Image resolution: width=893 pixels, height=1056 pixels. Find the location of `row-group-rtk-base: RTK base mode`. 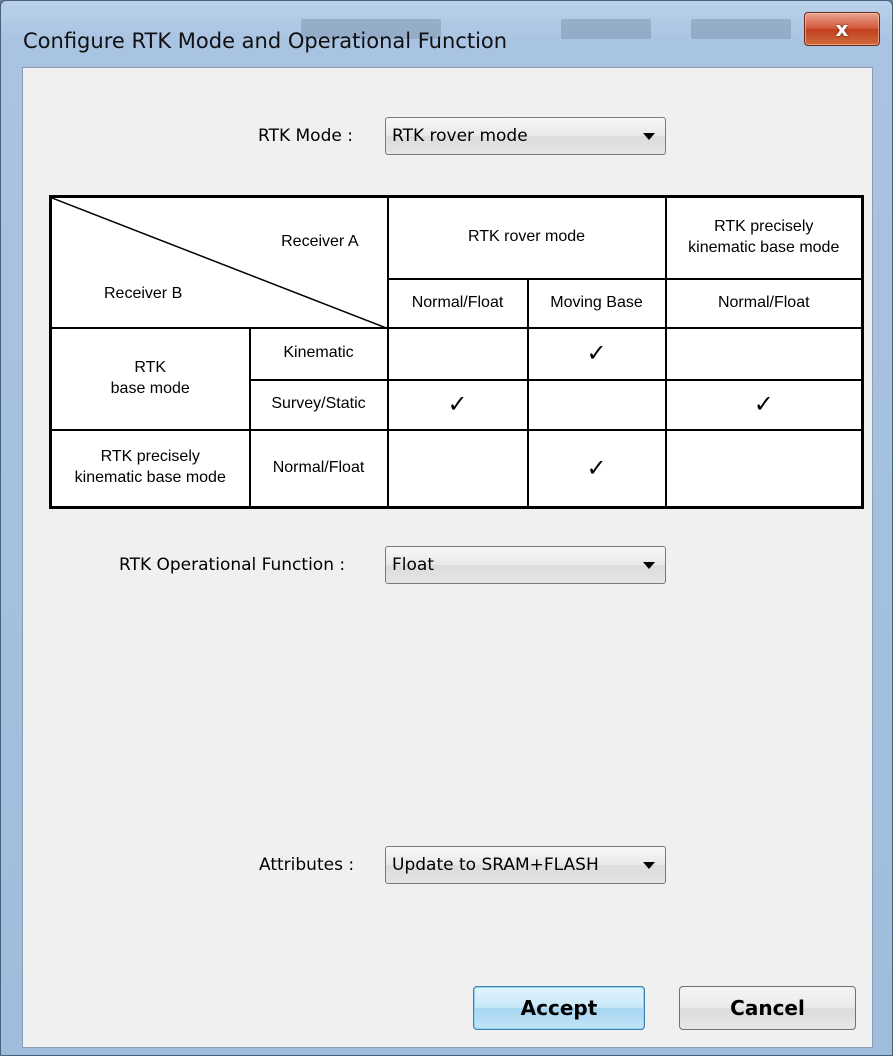

row-group-rtk-base: RTK base mode is located at coordinates (150, 378).